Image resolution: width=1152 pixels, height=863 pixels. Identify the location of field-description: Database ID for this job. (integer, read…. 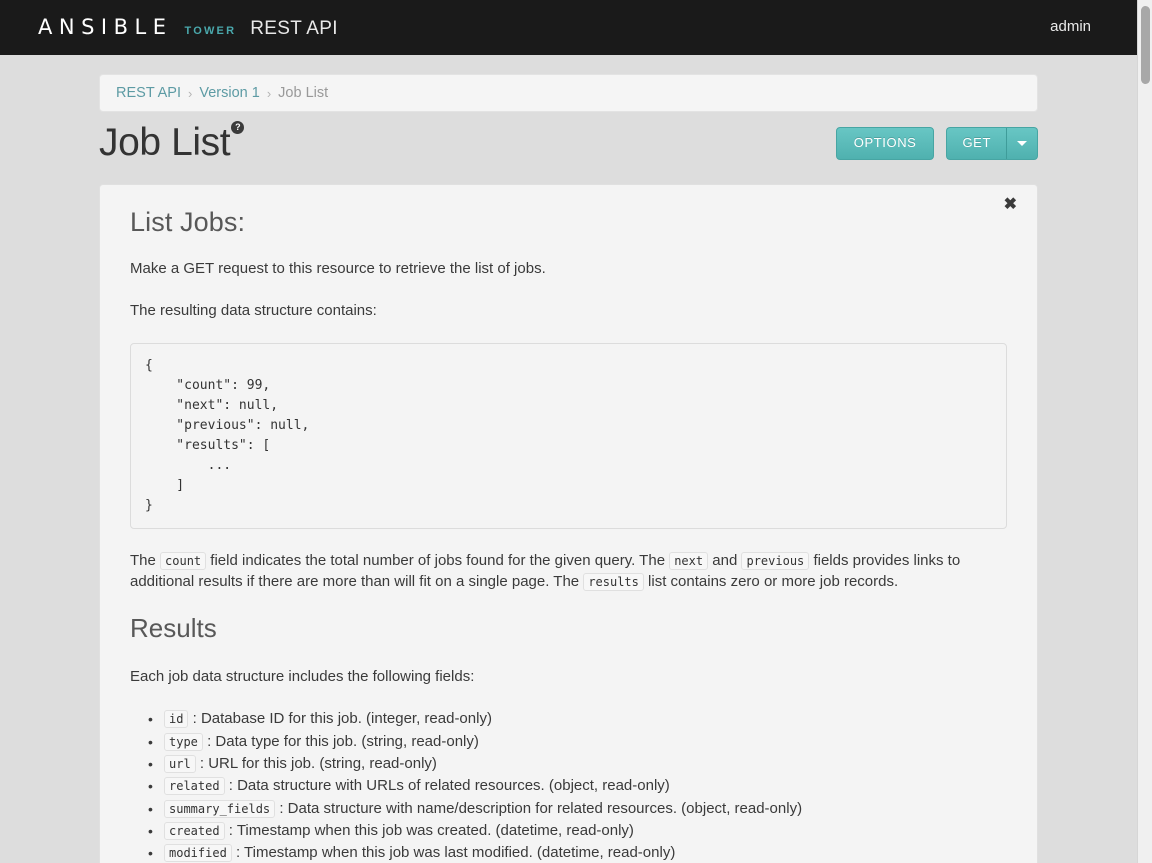
(346, 719).